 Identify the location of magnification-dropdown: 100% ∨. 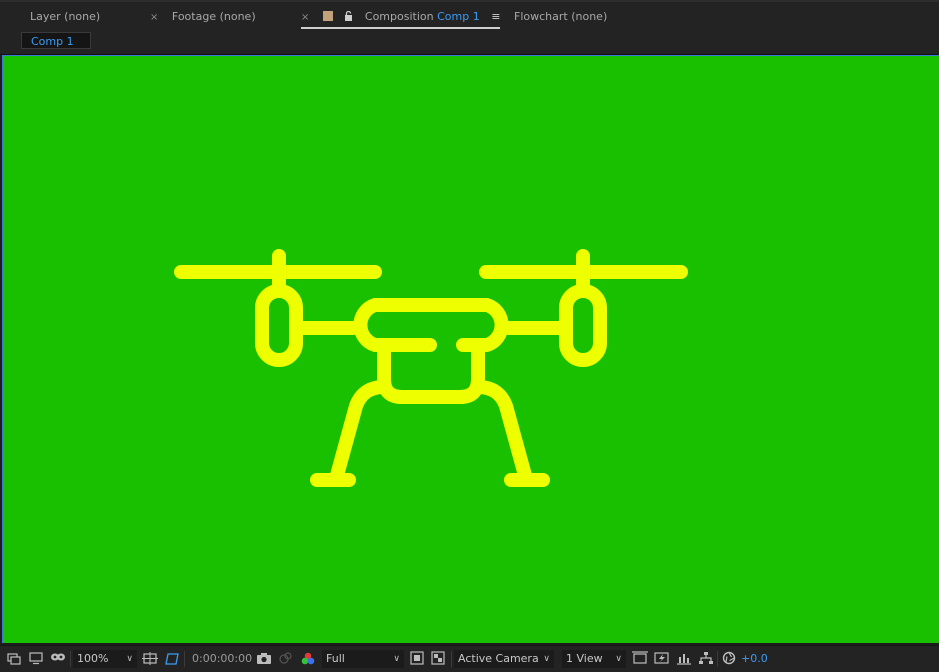
(105, 659).